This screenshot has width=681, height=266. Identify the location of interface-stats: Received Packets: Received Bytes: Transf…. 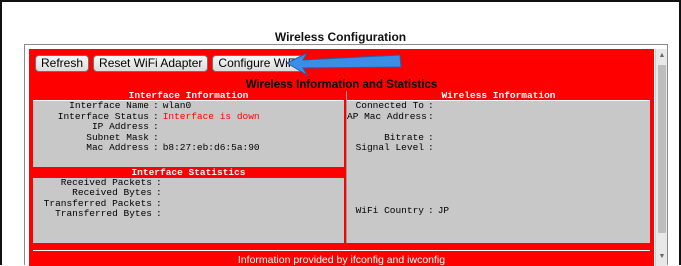
(188, 198).